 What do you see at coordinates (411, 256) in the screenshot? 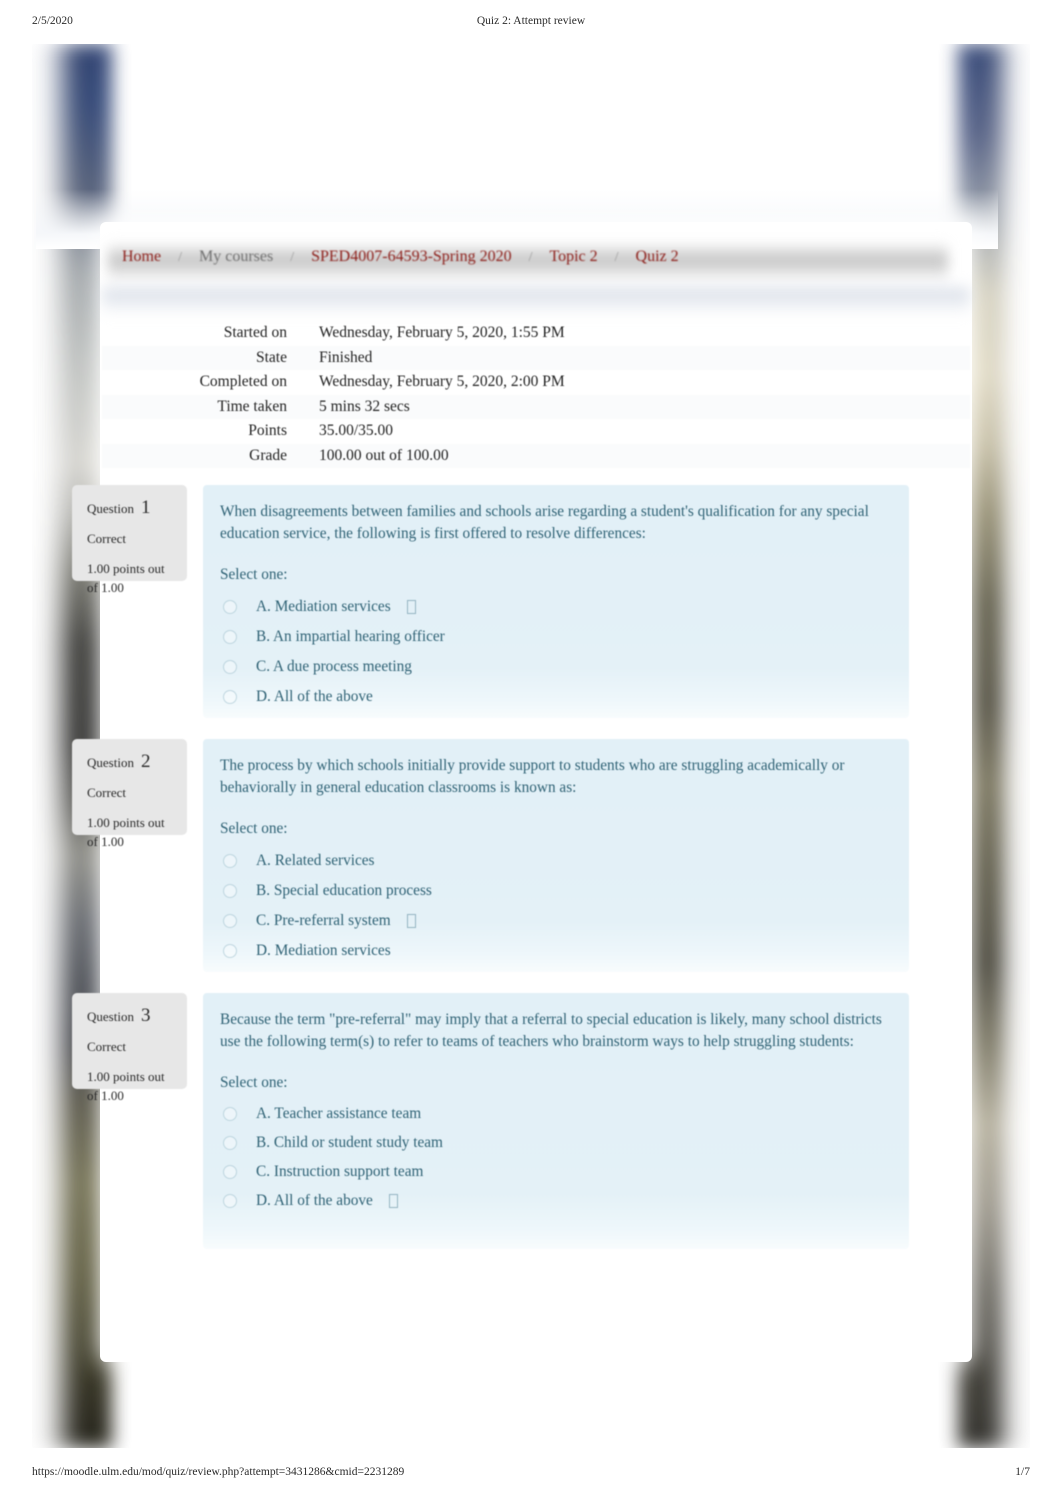
I see `breadcrumb-item-course: SPED4007-64593-Spring 2020` at bounding box center [411, 256].